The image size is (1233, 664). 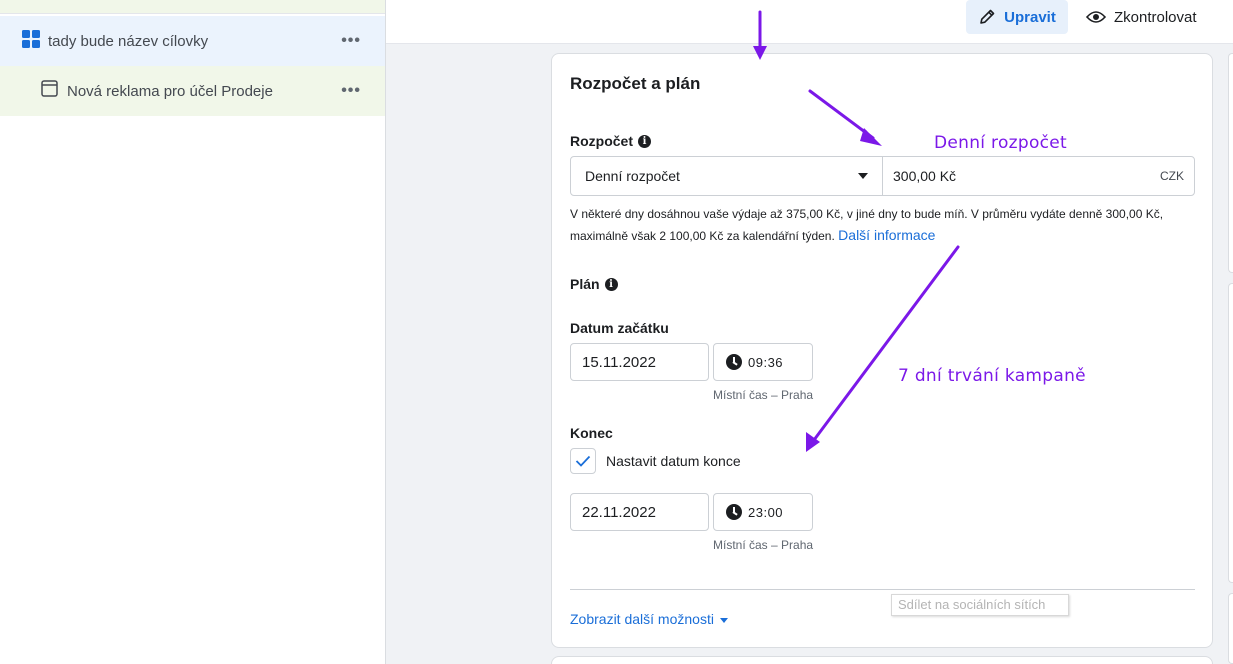 What do you see at coordinates (727, 176) in the screenshot?
I see `budget-type-select: Denní rozpočet` at bounding box center [727, 176].